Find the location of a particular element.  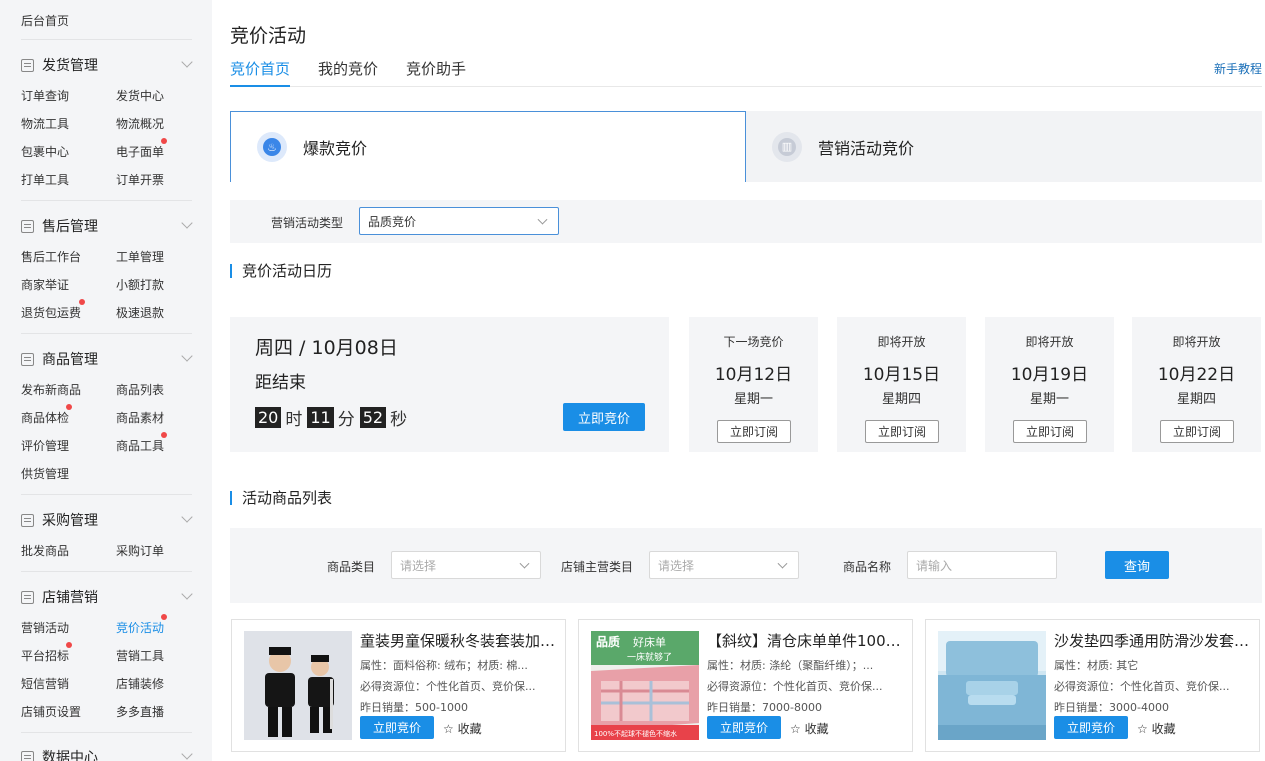

product-attributes: 属性：材质: 其它 is located at coordinates (1096, 665).